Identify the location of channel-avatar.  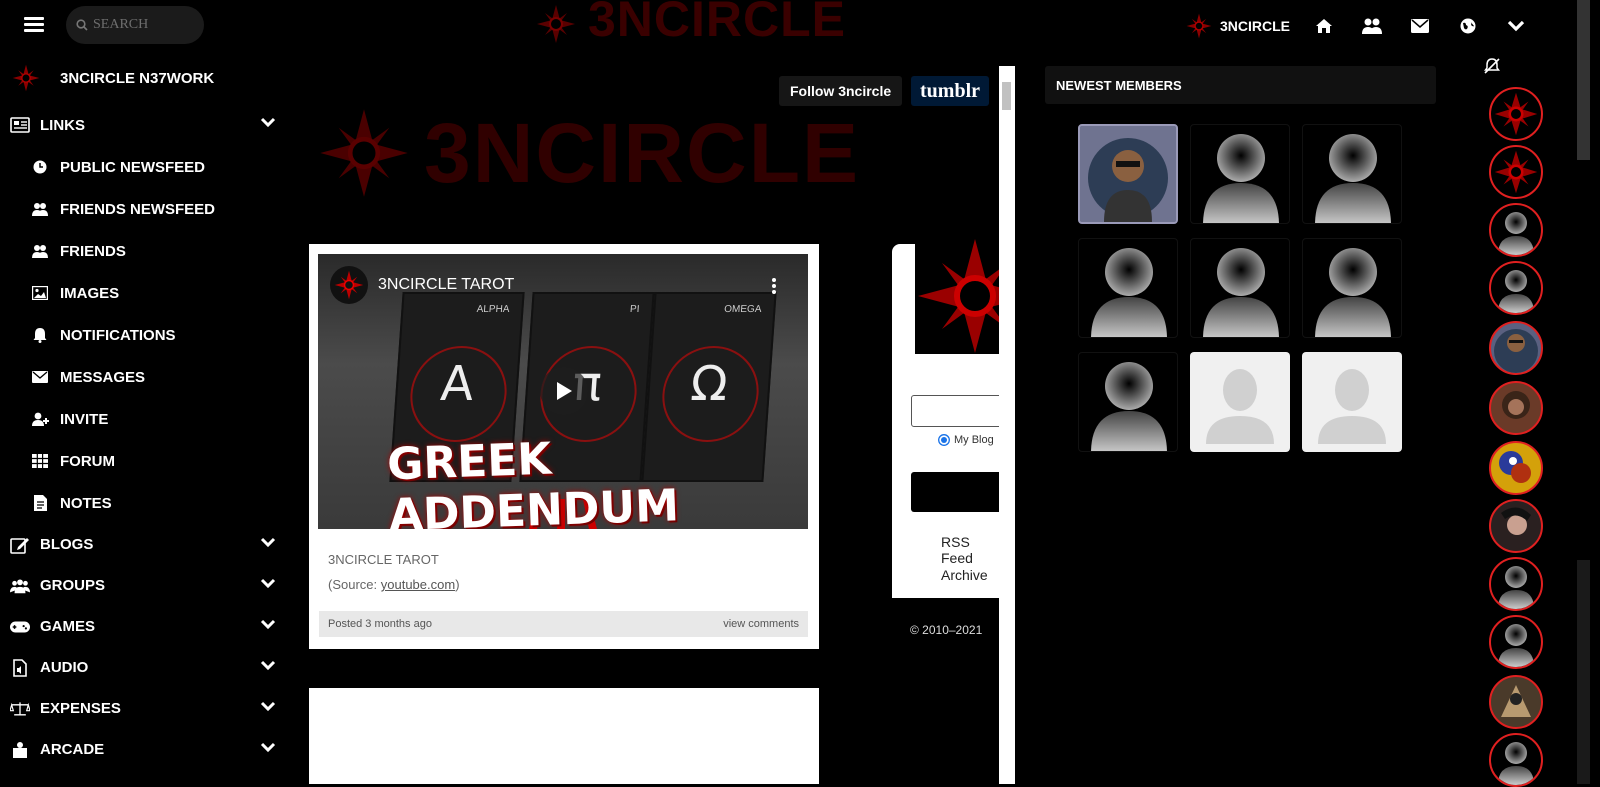
(349, 285).